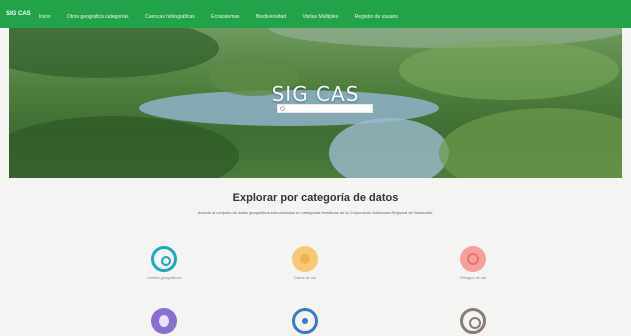  Describe the element at coordinates (45, 17) in the screenshot. I see `nav-item: Inicio` at that location.